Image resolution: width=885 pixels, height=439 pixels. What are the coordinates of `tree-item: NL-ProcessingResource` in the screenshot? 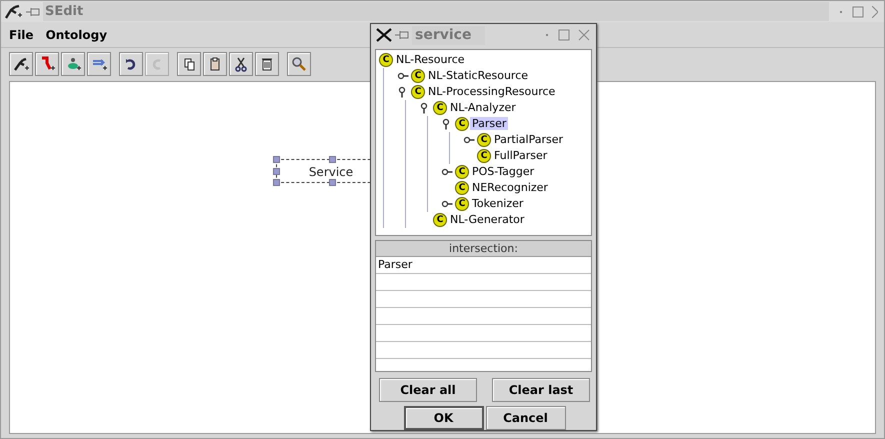 It's located at (492, 91).